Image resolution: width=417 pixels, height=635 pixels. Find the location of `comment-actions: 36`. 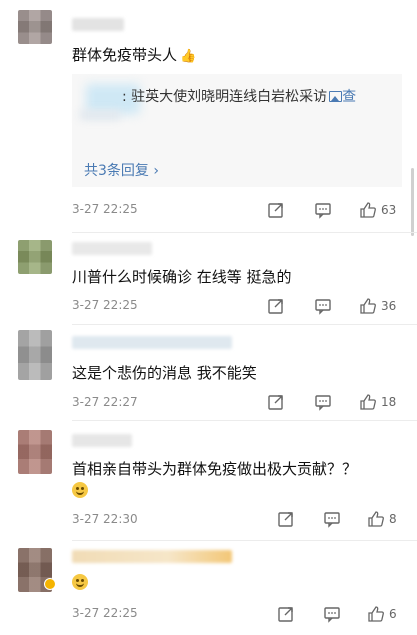

comment-actions: 36 is located at coordinates (342, 306).